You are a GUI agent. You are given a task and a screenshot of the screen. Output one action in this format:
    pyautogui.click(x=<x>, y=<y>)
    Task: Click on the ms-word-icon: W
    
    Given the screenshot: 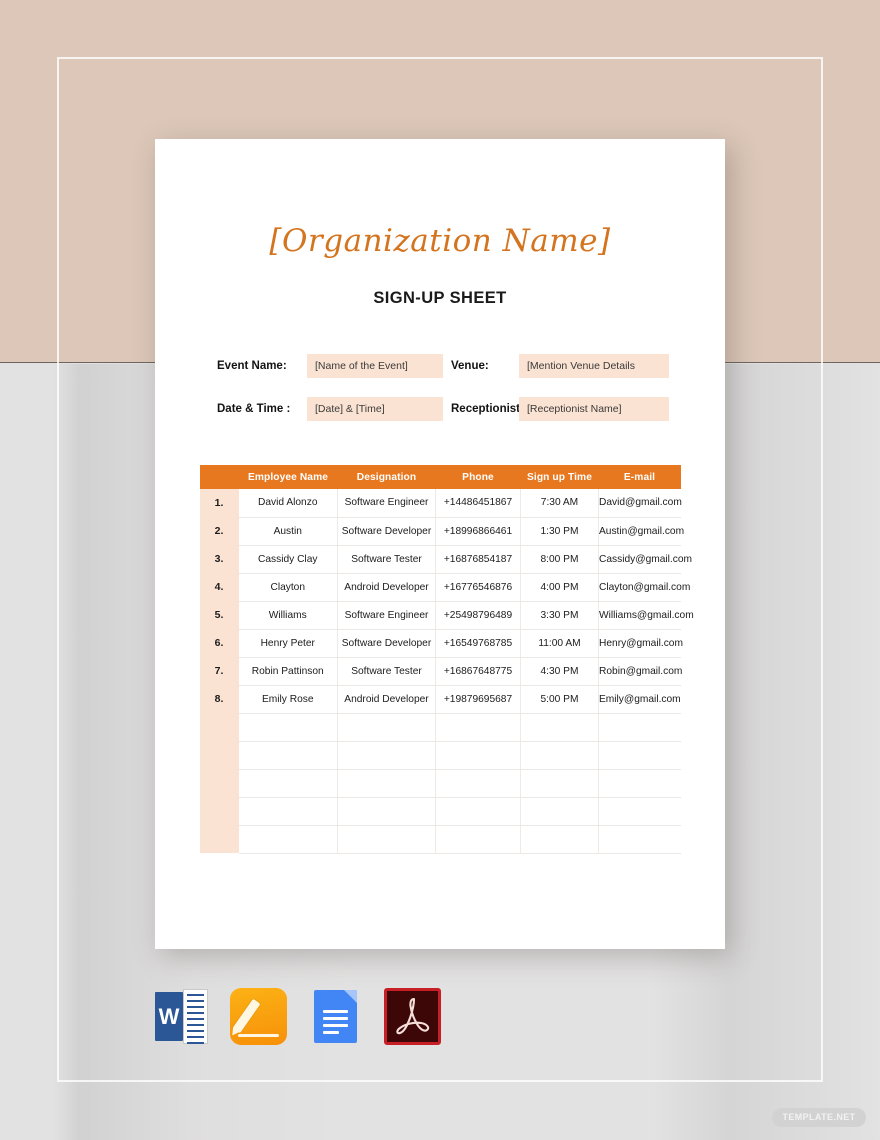 What is the action you would take?
    pyautogui.click(x=181, y=1016)
    